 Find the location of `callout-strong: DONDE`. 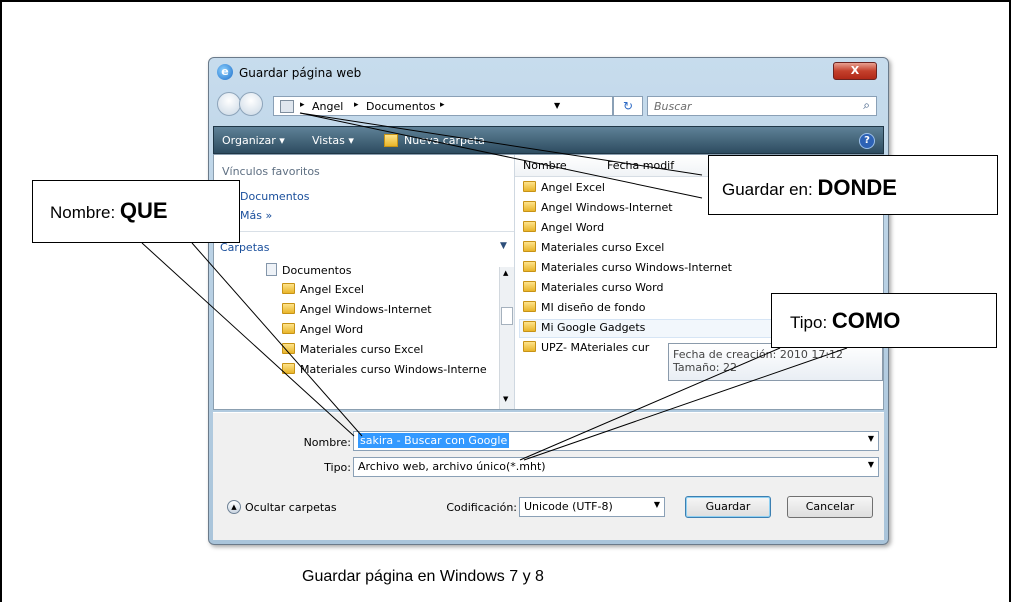

callout-strong: DONDE is located at coordinates (857, 187).